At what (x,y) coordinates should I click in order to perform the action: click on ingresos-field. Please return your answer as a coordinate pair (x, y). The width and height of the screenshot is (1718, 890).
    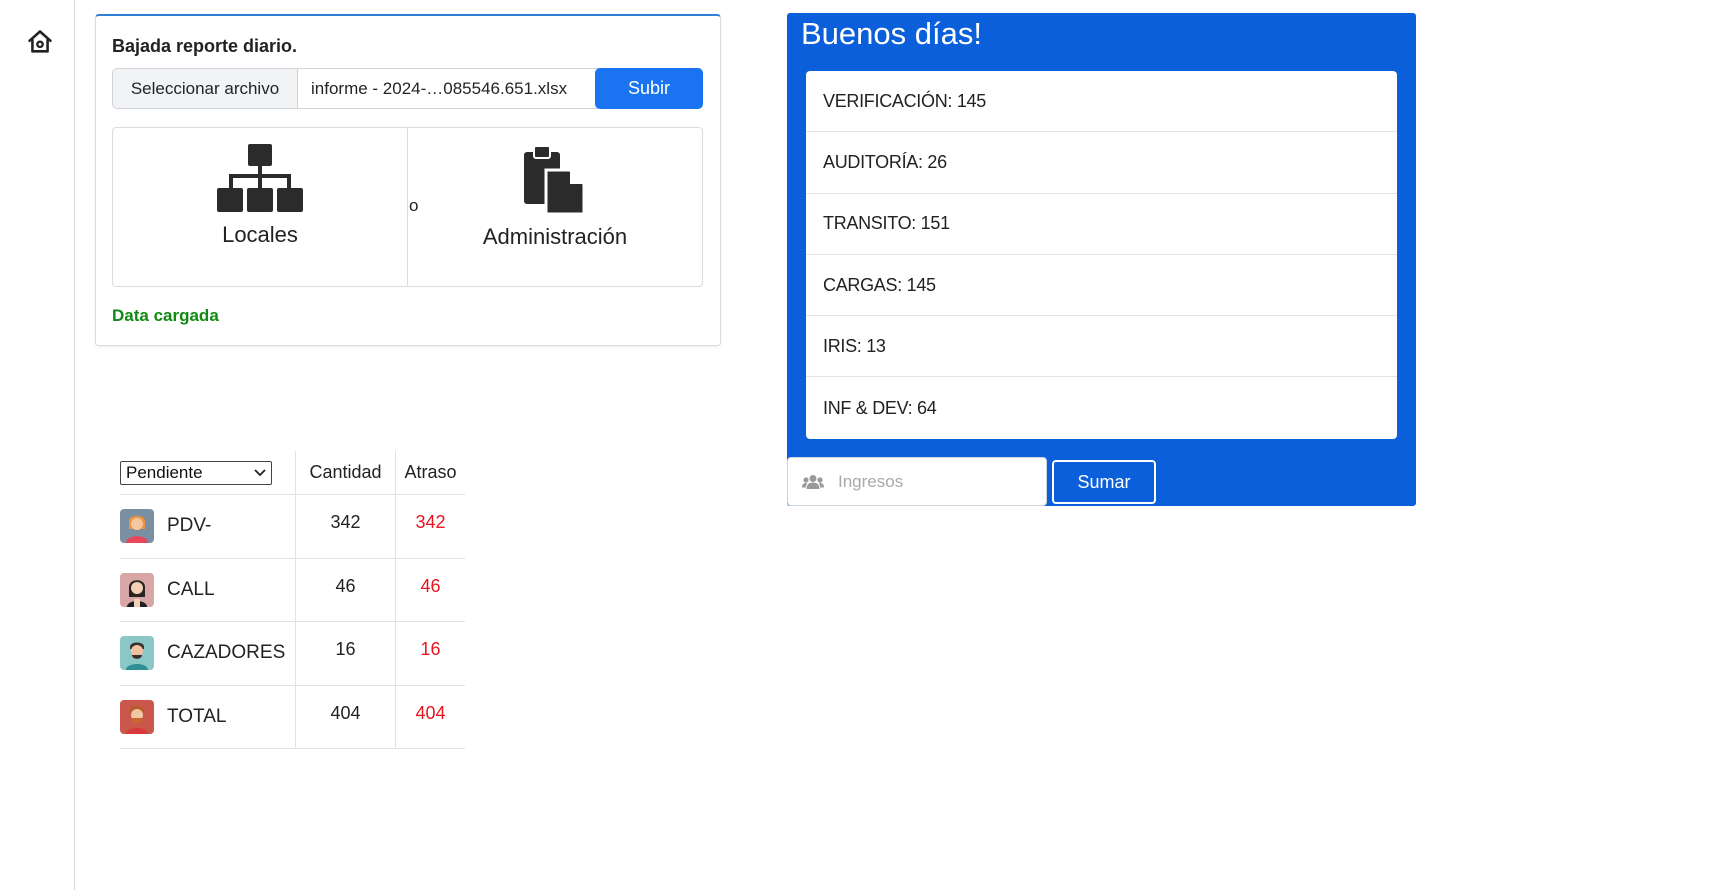
    Looking at the image, I should click on (917, 481).